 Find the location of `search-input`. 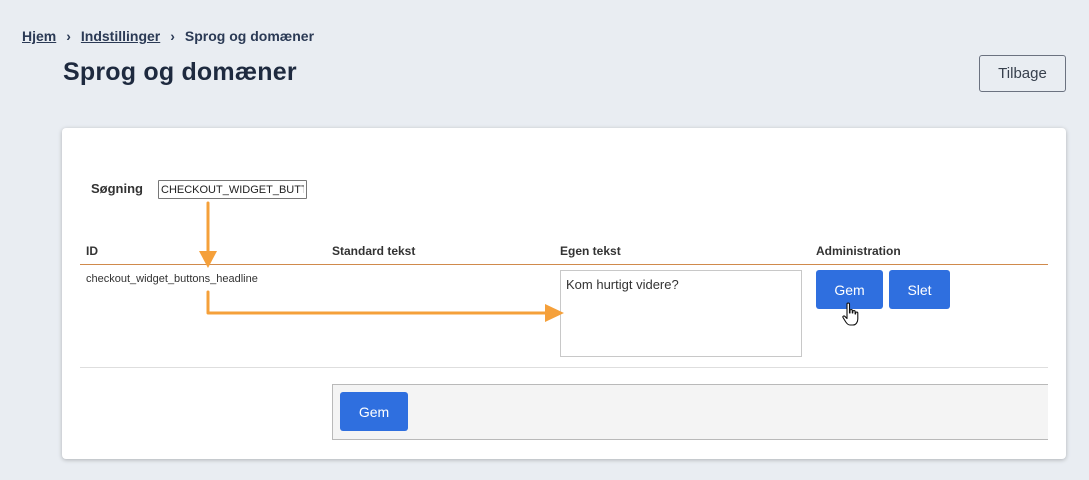

search-input is located at coordinates (232, 189).